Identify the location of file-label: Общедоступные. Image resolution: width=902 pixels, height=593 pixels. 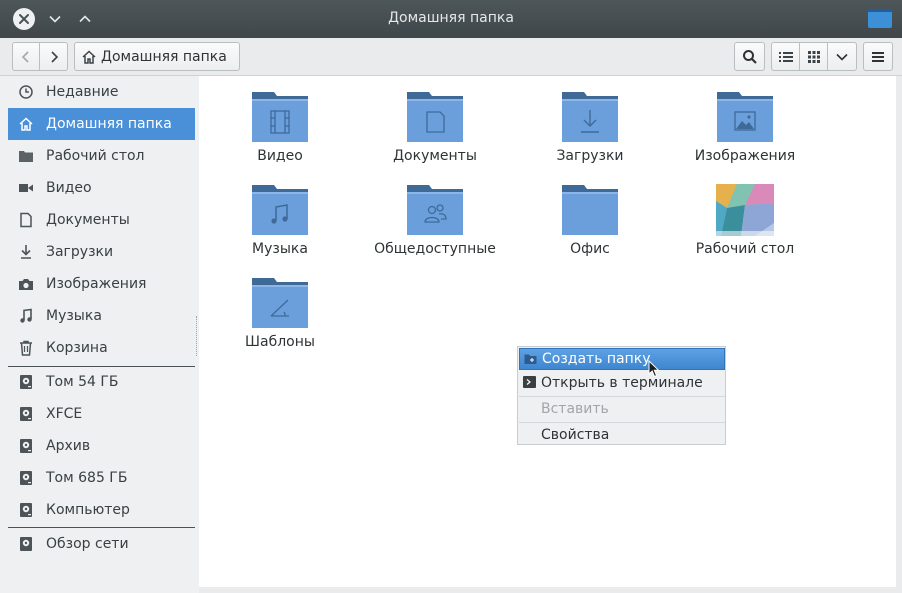
(435, 249).